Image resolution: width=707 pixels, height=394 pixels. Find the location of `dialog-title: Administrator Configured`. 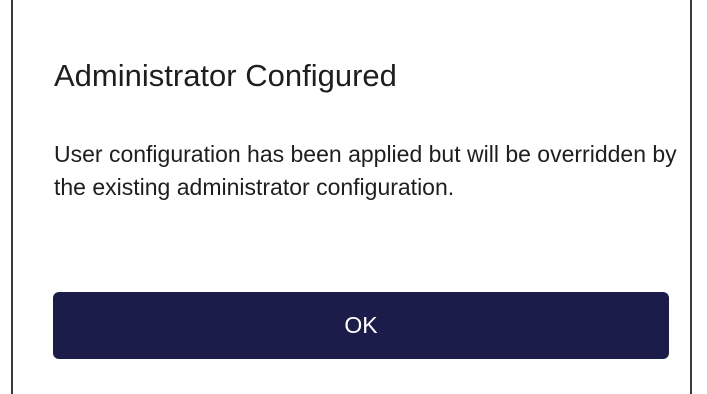

dialog-title: Administrator Configured is located at coordinates (225, 75).